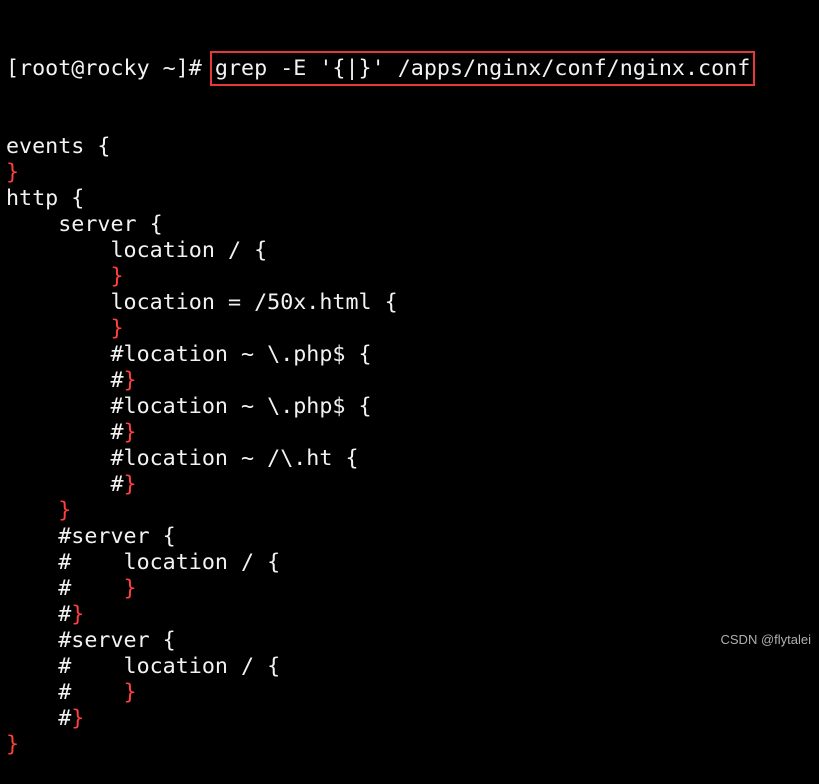 Image resolution: width=819 pixels, height=784 pixels. What do you see at coordinates (378, 251) in the screenshot?
I see `output-line: location / {` at bounding box center [378, 251].